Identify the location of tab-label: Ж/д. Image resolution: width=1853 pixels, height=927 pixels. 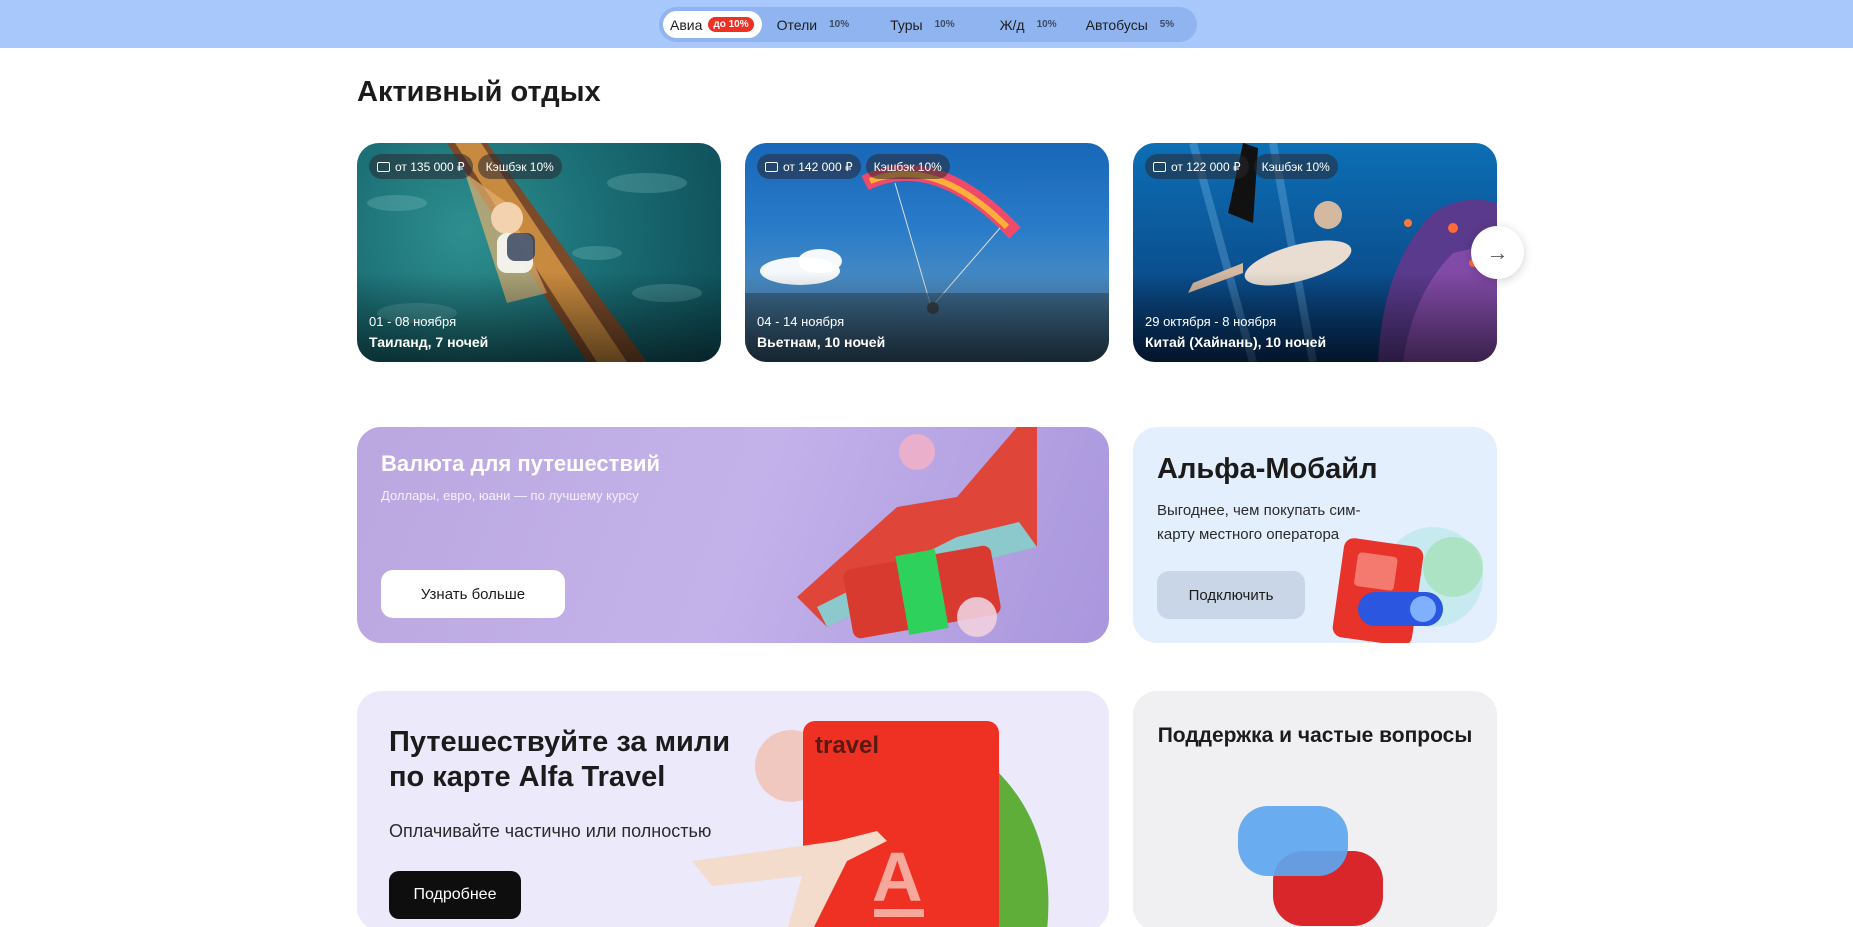
(1012, 24).